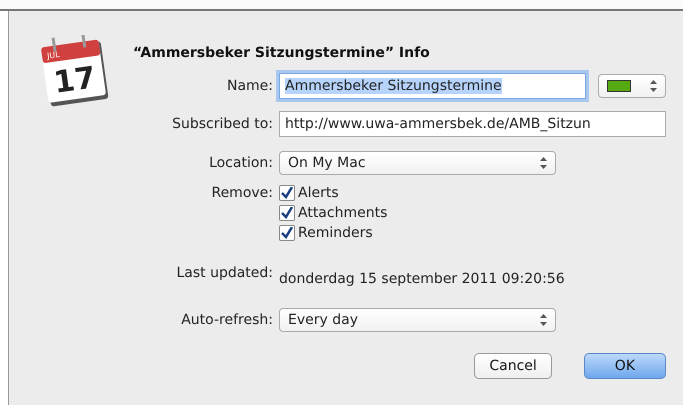 This screenshot has width=683, height=405. What do you see at coordinates (632, 86) in the screenshot?
I see `color-popup` at bounding box center [632, 86].